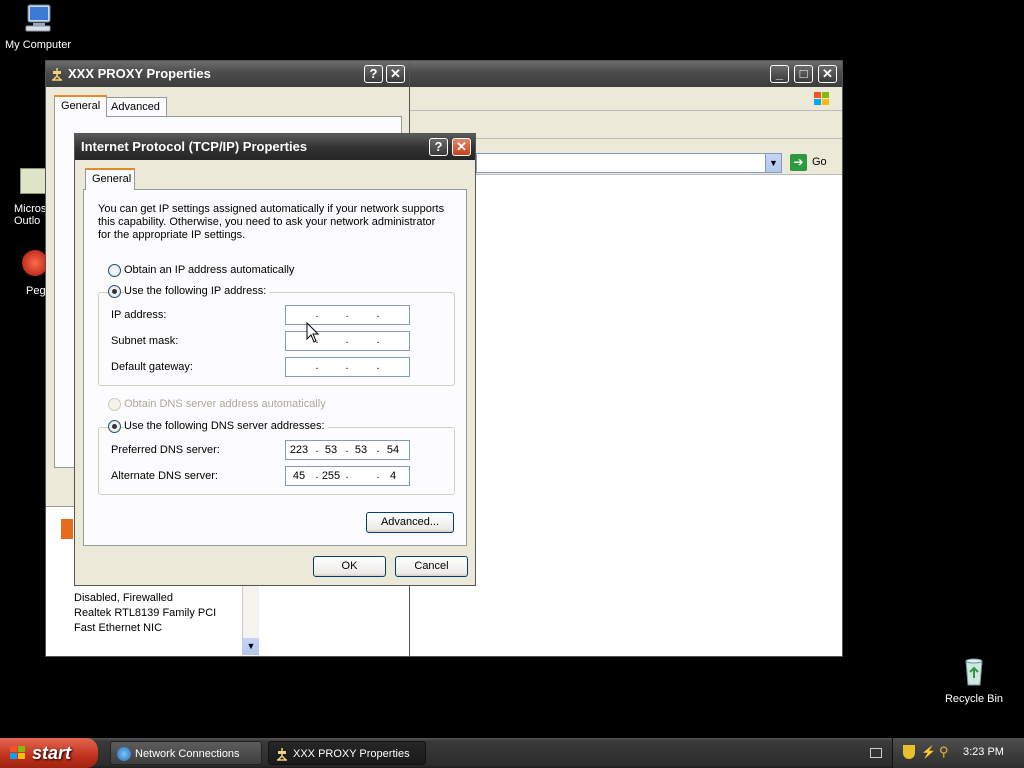  I want to click on taskbar-item-network-connections: Network Connections, so click(186, 753).